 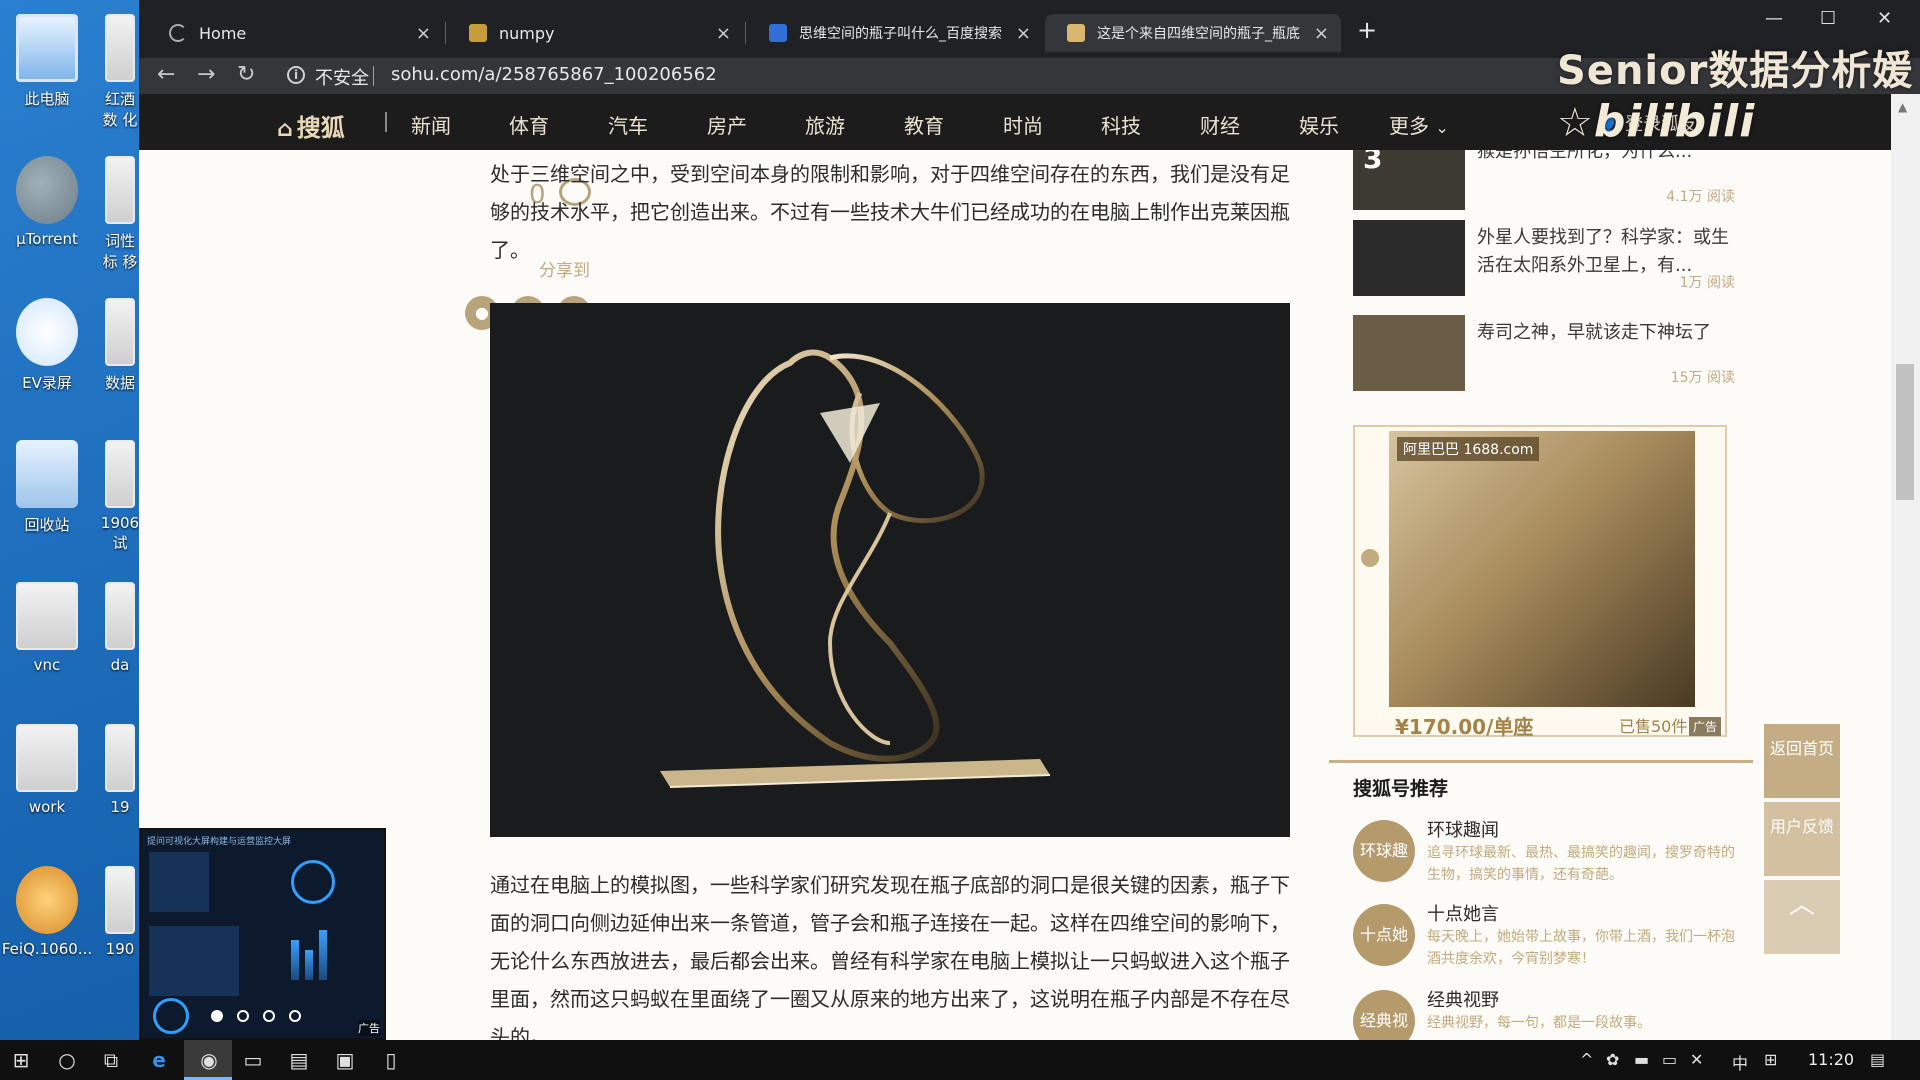 I want to click on desktop-icon-vnc: vnc, so click(x=47, y=639).